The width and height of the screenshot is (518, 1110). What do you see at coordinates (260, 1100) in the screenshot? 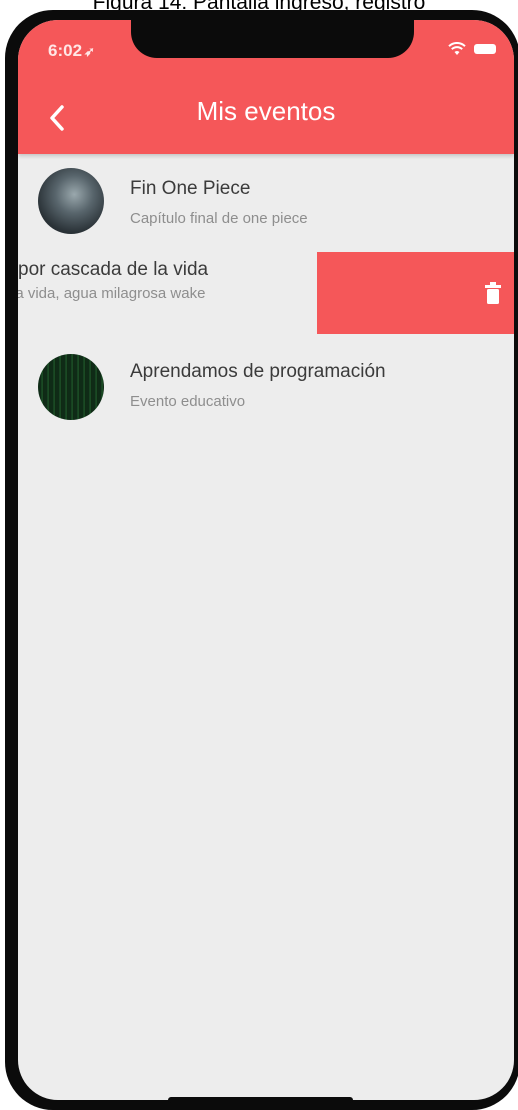
I see `home-indicator` at bounding box center [260, 1100].